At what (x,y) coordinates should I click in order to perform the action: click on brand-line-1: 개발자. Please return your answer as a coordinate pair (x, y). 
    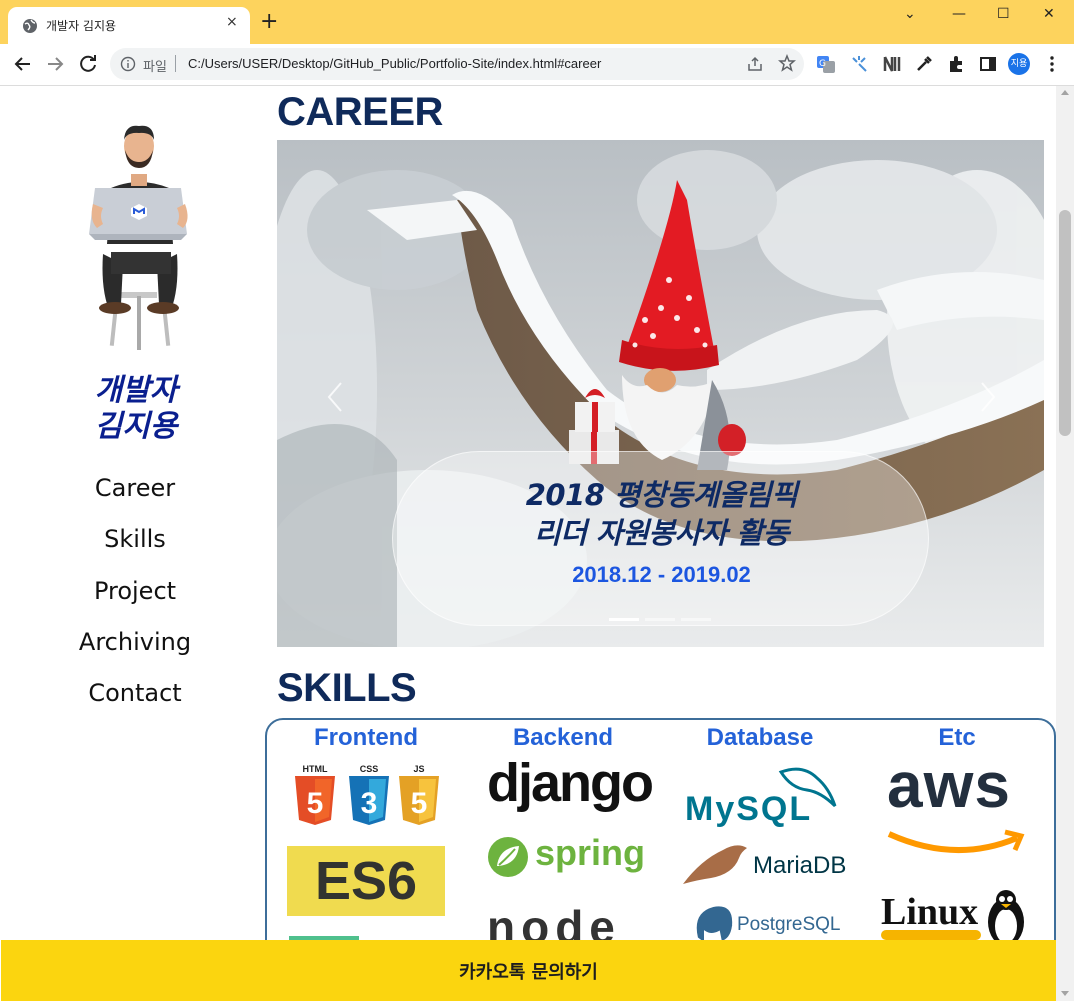
    Looking at the image, I should click on (136, 390).